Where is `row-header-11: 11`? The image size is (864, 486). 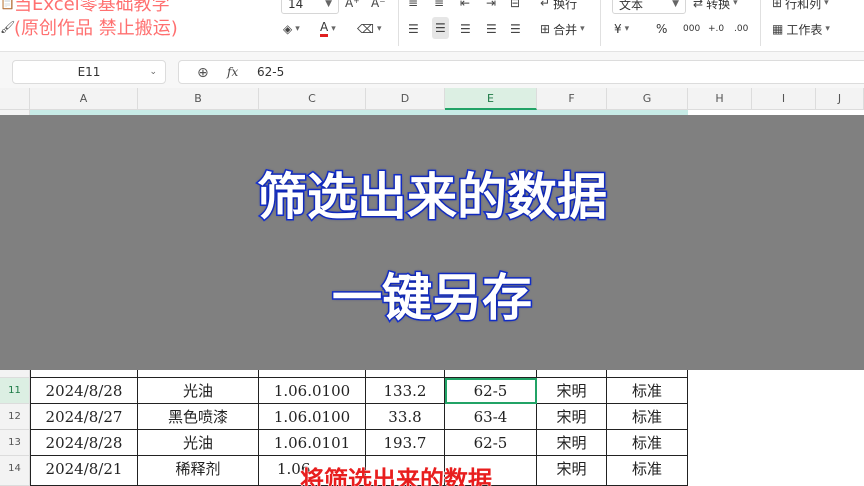
row-header-11: 11 is located at coordinates (15, 391).